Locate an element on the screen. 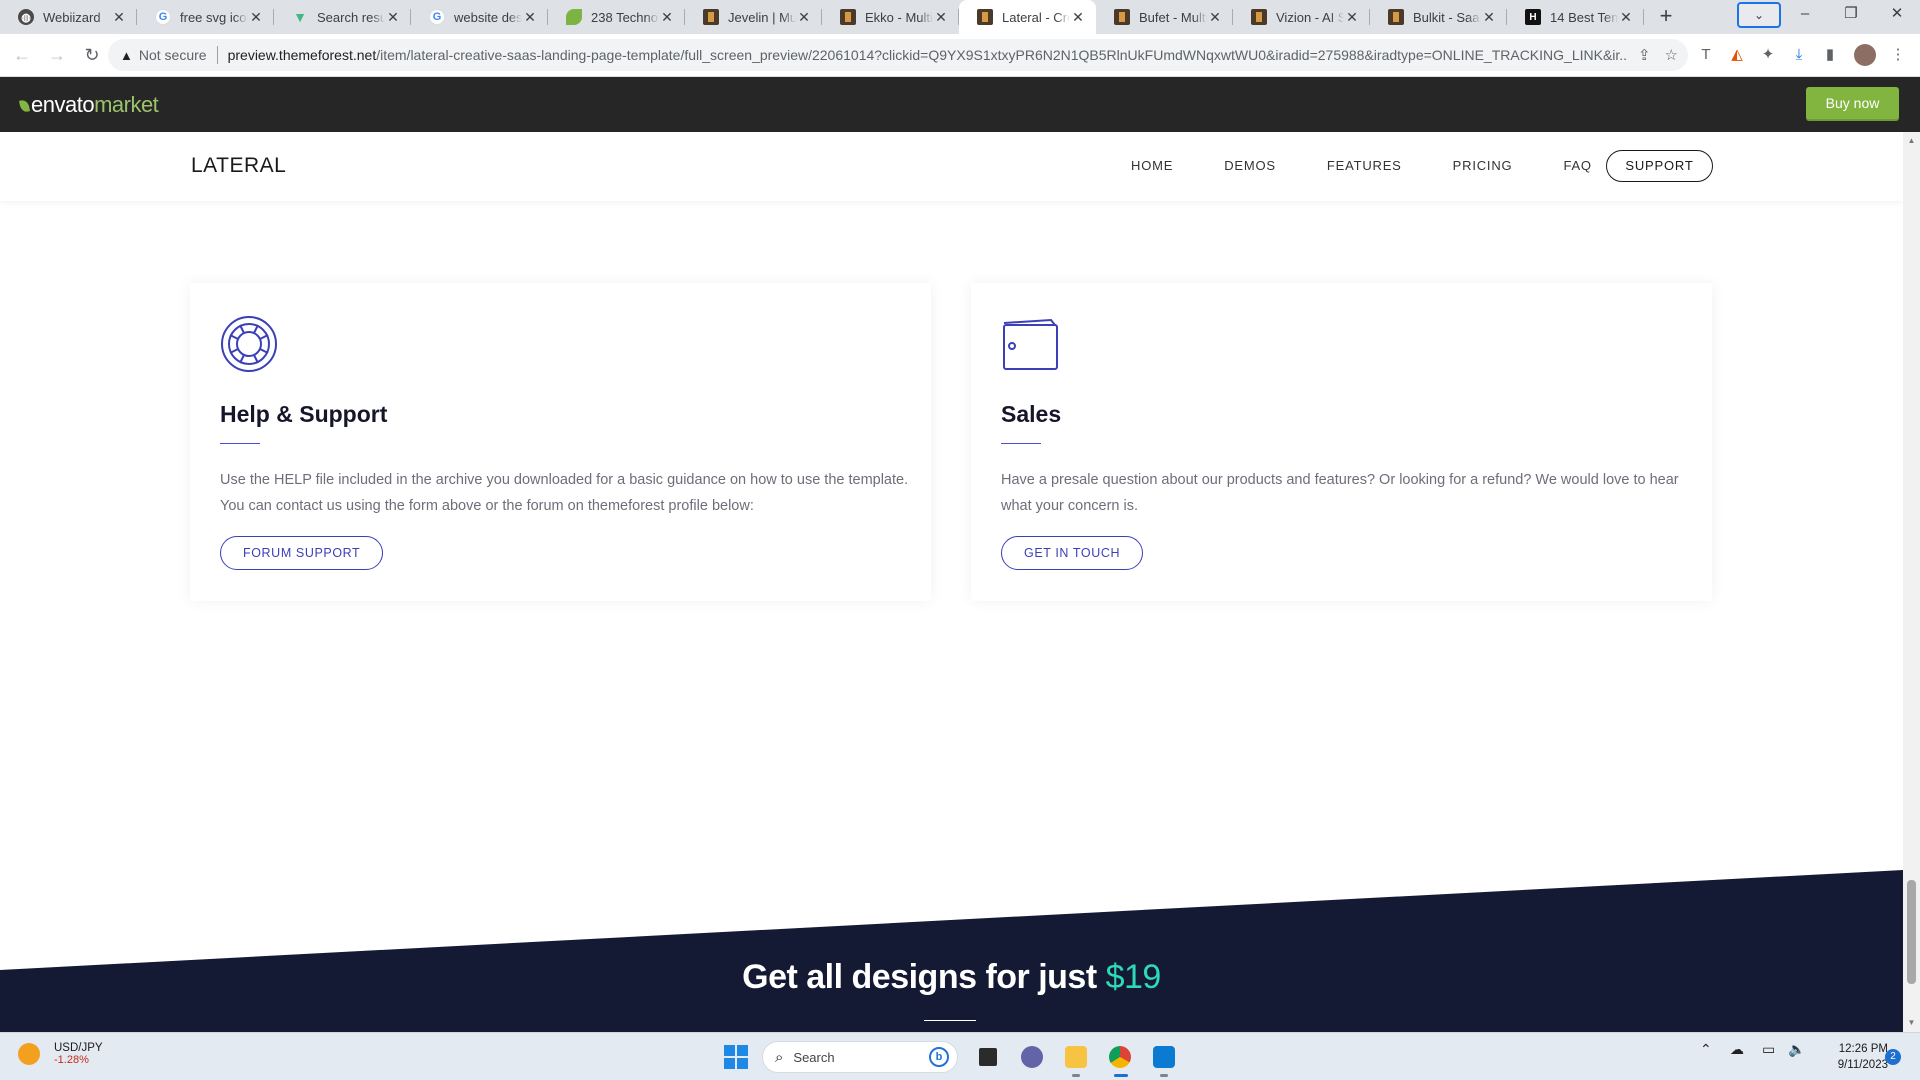 The width and height of the screenshot is (1920, 1080). restore-button: ❐ is located at coordinates (1851, 15).